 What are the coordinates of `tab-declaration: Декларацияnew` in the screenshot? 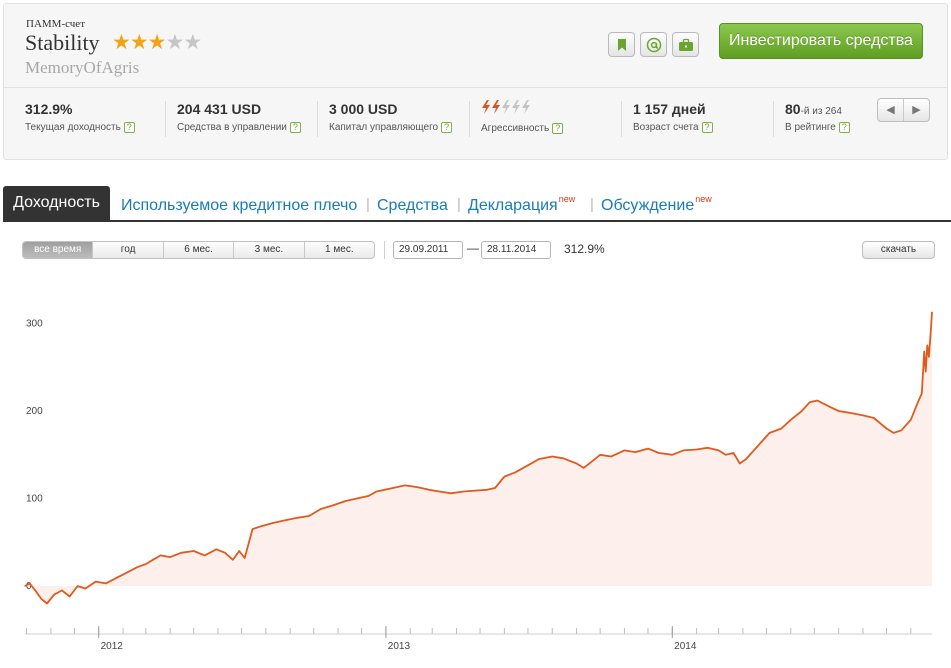 It's located at (521, 204).